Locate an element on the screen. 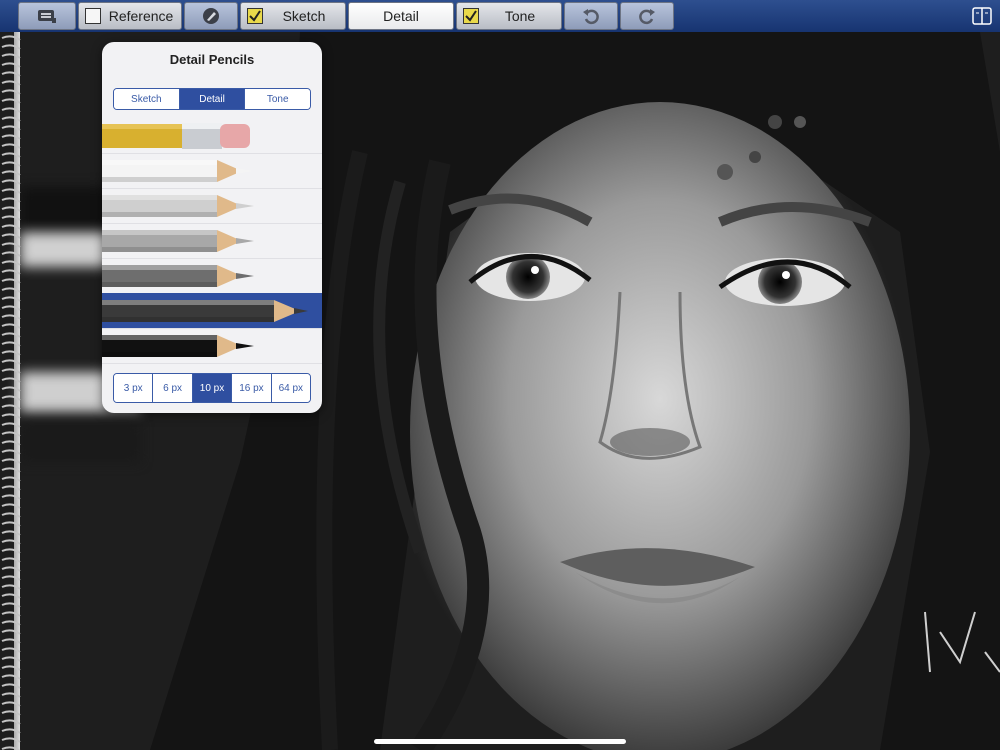 Image resolution: width=1000 pixels, height=750 pixels. reference-label: Reference is located at coordinates (141, 16).